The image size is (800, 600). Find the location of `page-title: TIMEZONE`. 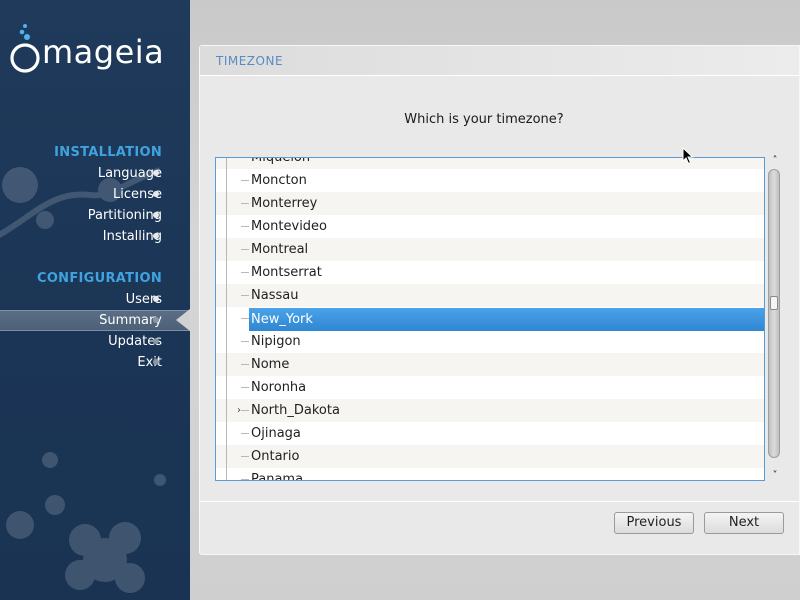

page-title: TIMEZONE is located at coordinates (250, 61).